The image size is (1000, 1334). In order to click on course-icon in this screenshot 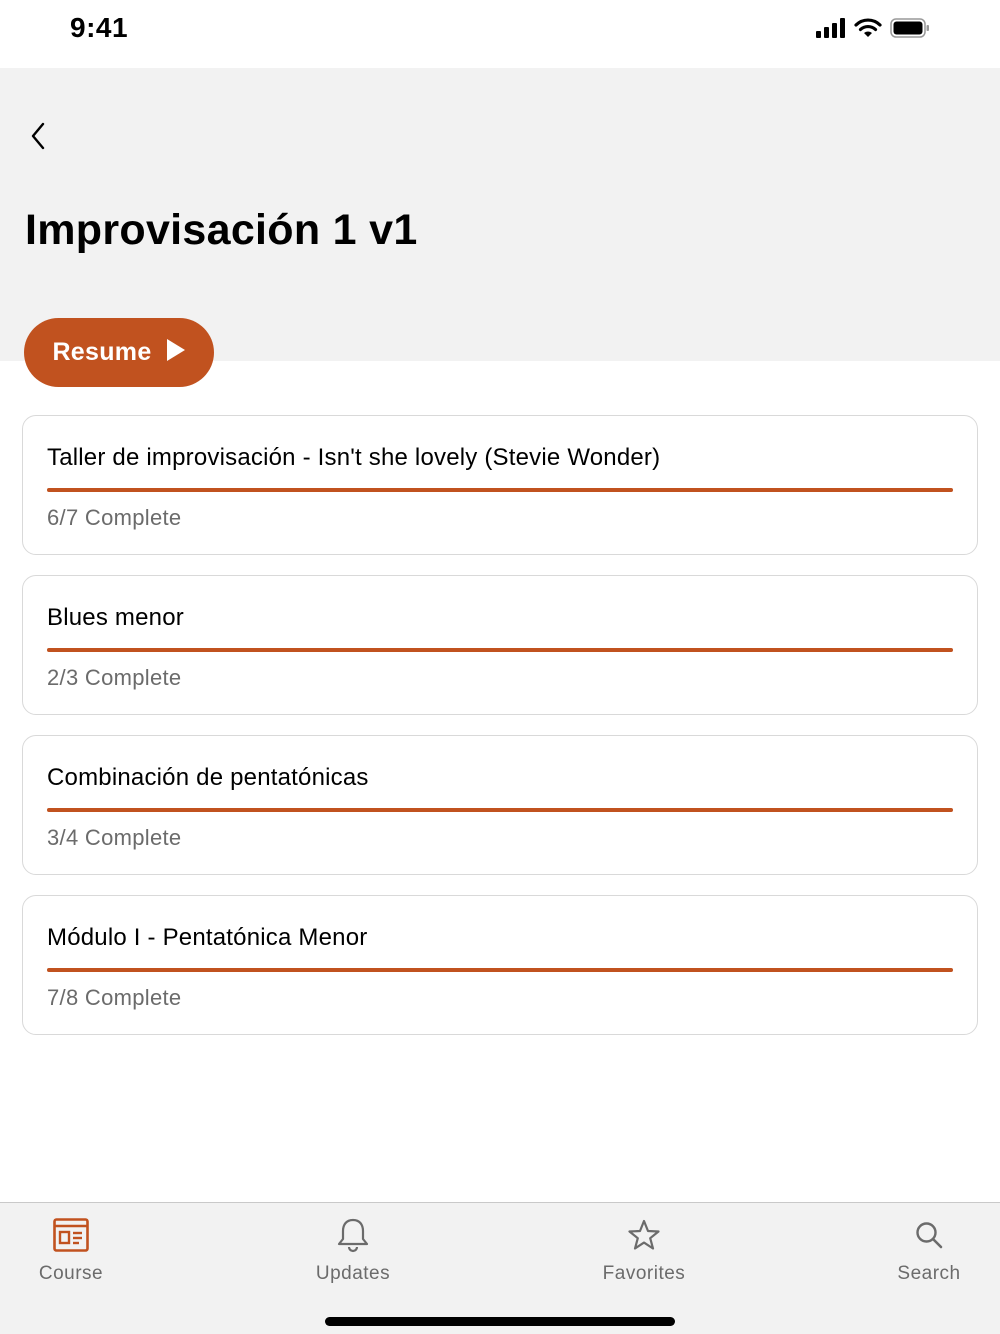, I will do `click(71, 1235)`.